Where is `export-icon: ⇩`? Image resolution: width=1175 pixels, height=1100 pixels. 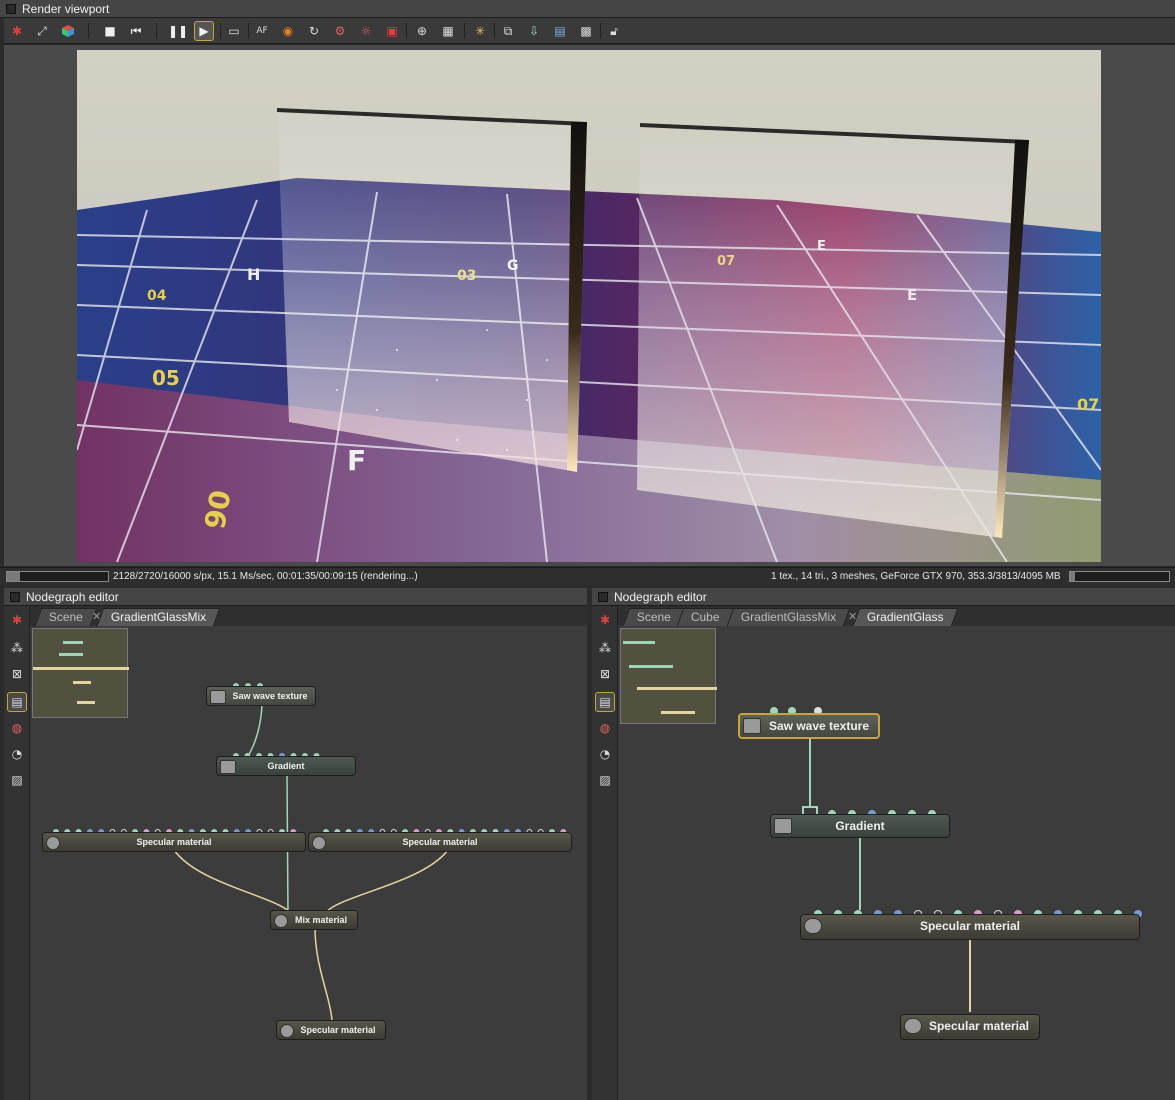
export-icon: ⇩ is located at coordinates (534, 31).